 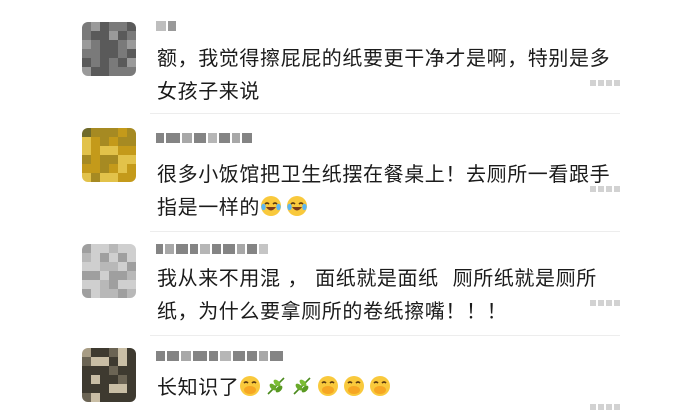 What do you see at coordinates (392, 191) in the screenshot?
I see `comment-text: 很多小饭馆把卫生纸摆在餐桌上！去厕所一看跟手 指是一样的` at bounding box center [392, 191].